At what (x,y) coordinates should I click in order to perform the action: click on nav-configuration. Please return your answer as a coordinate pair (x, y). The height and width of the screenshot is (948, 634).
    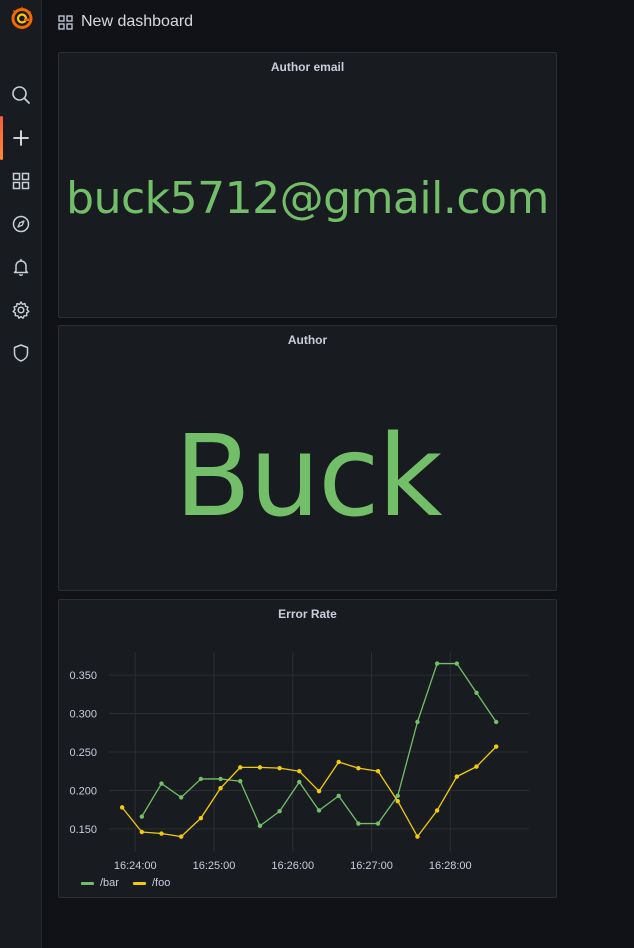
    Looking at the image, I should click on (21, 310).